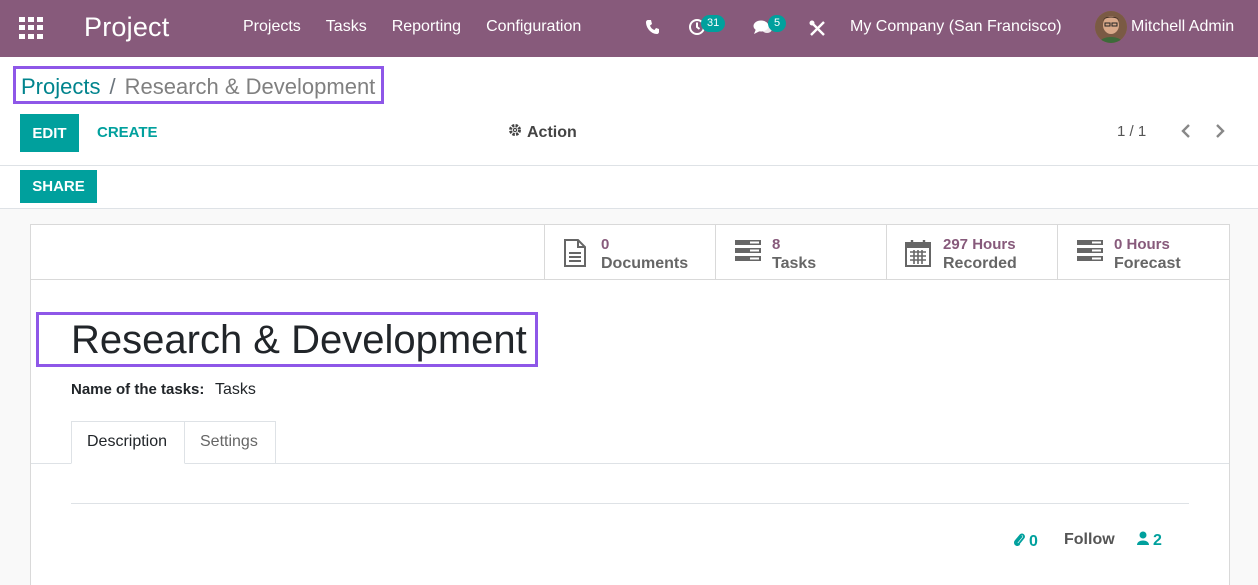  Describe the element at coordinates (552, 132) in the screenshot. I see `action-label: Action` at that location.